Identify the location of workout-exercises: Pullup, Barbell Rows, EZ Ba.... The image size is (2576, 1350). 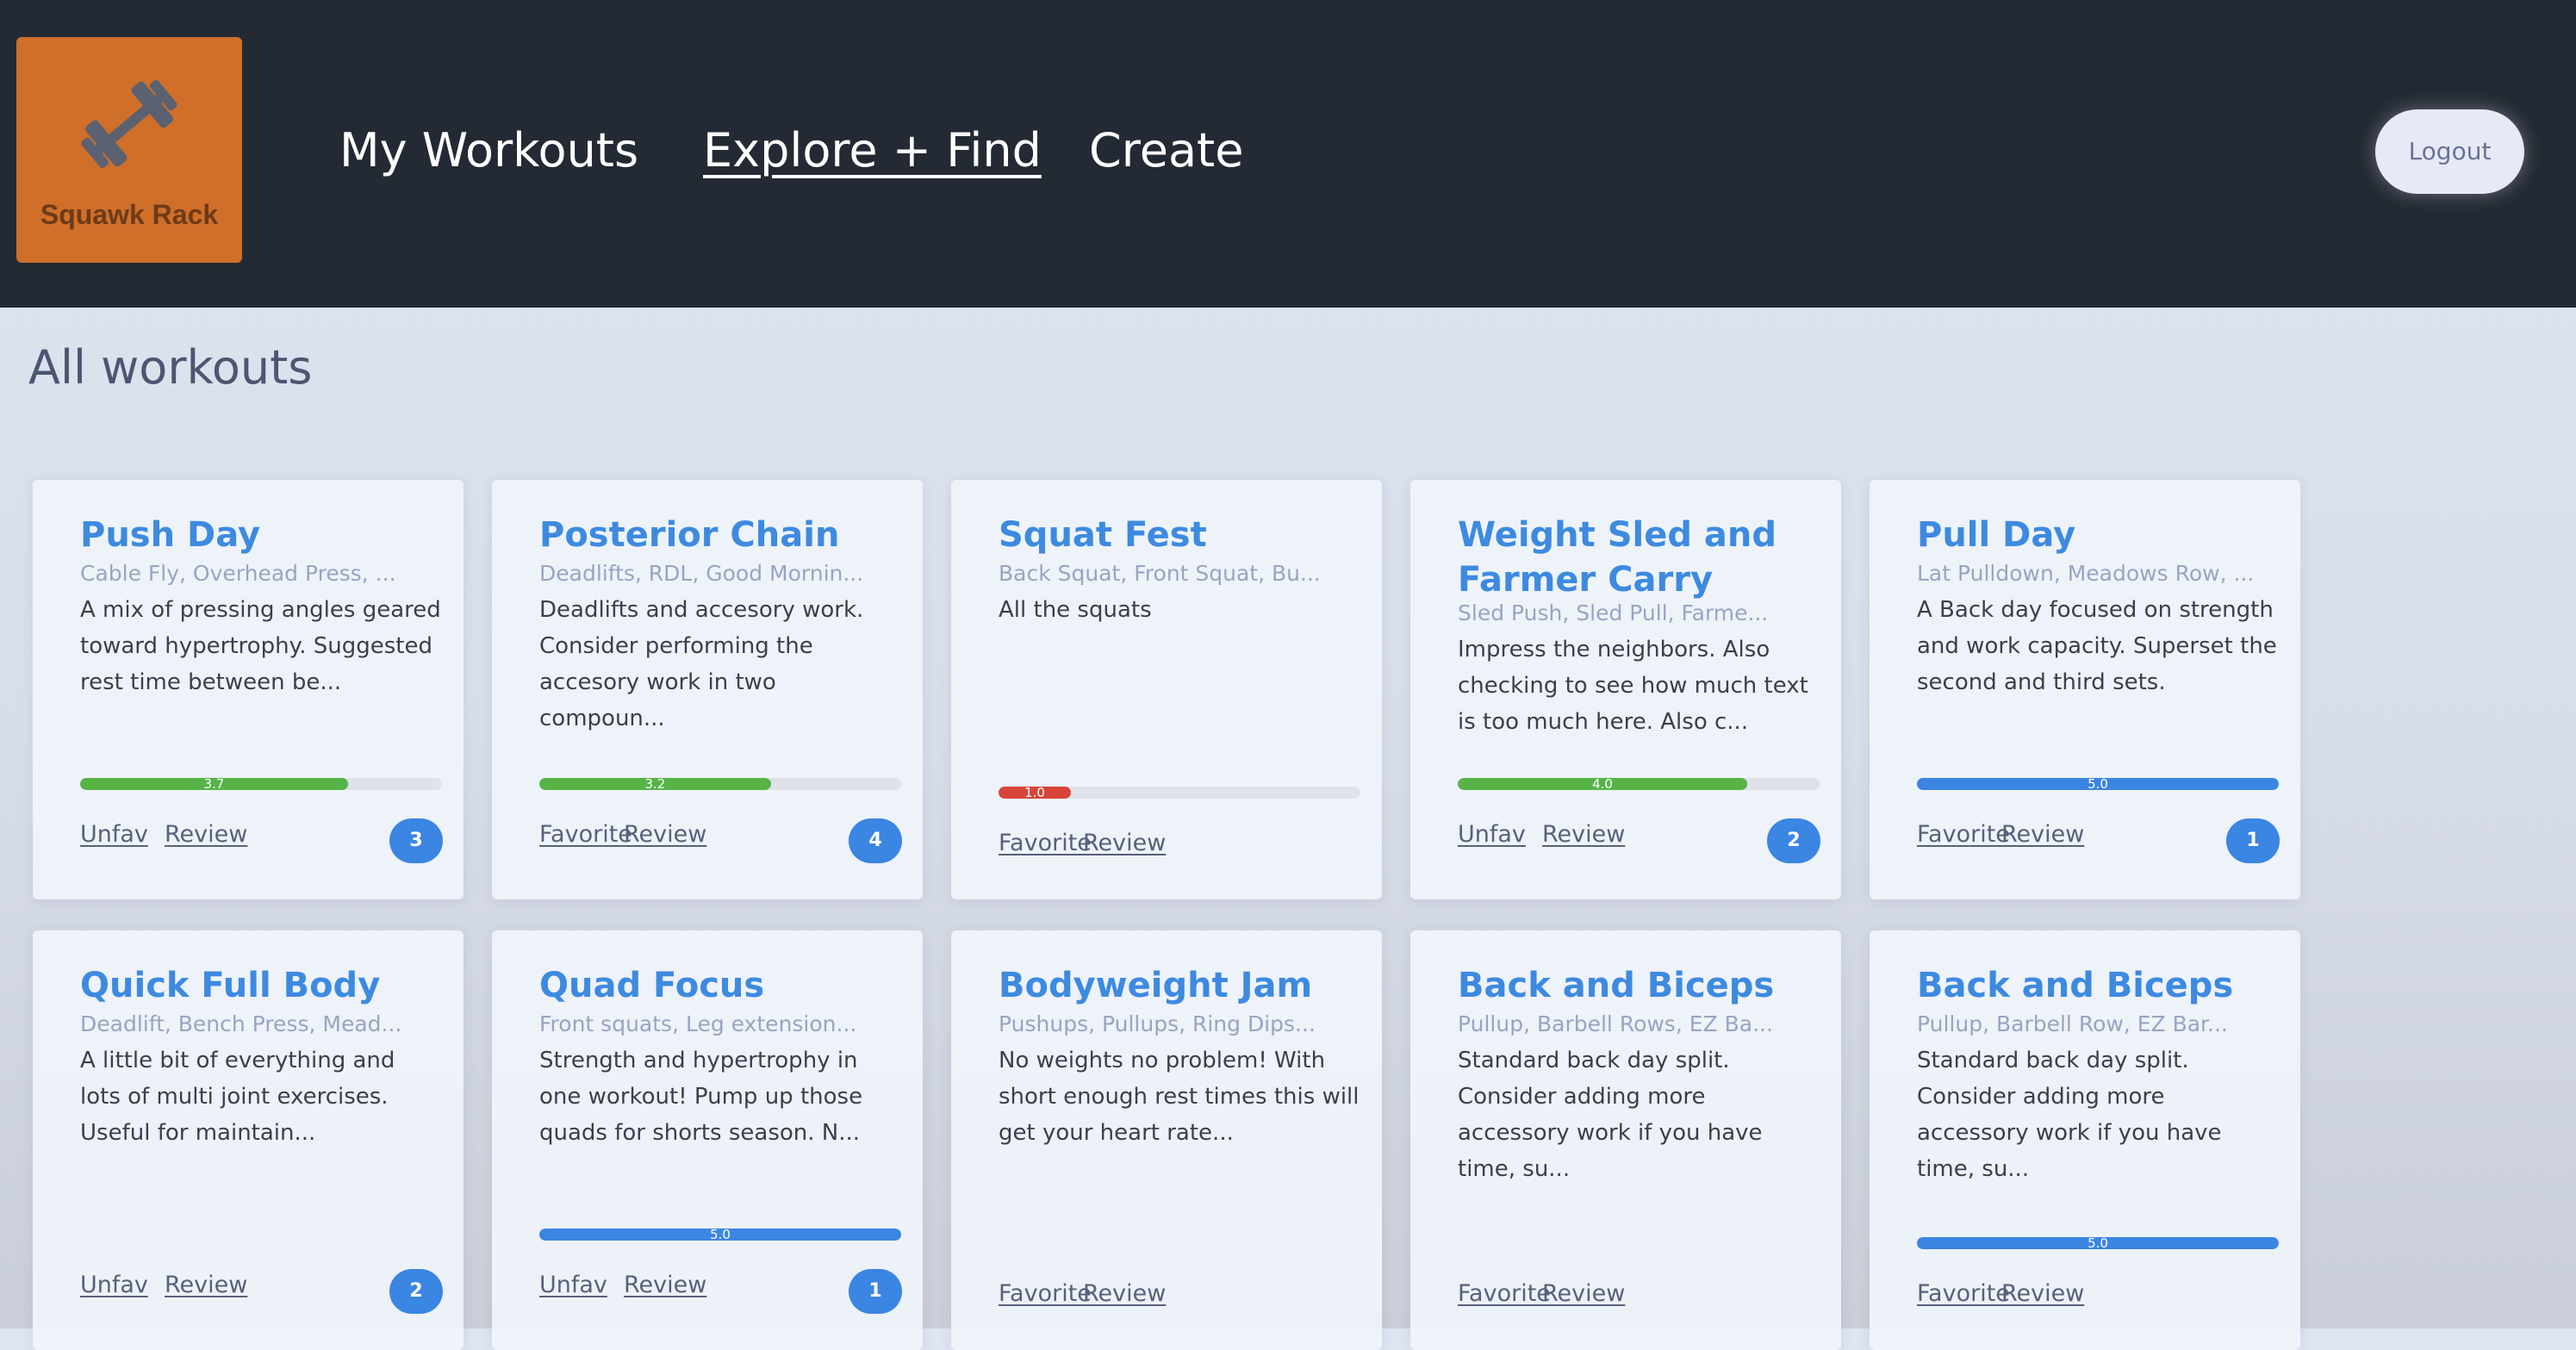
(1616, 1023).